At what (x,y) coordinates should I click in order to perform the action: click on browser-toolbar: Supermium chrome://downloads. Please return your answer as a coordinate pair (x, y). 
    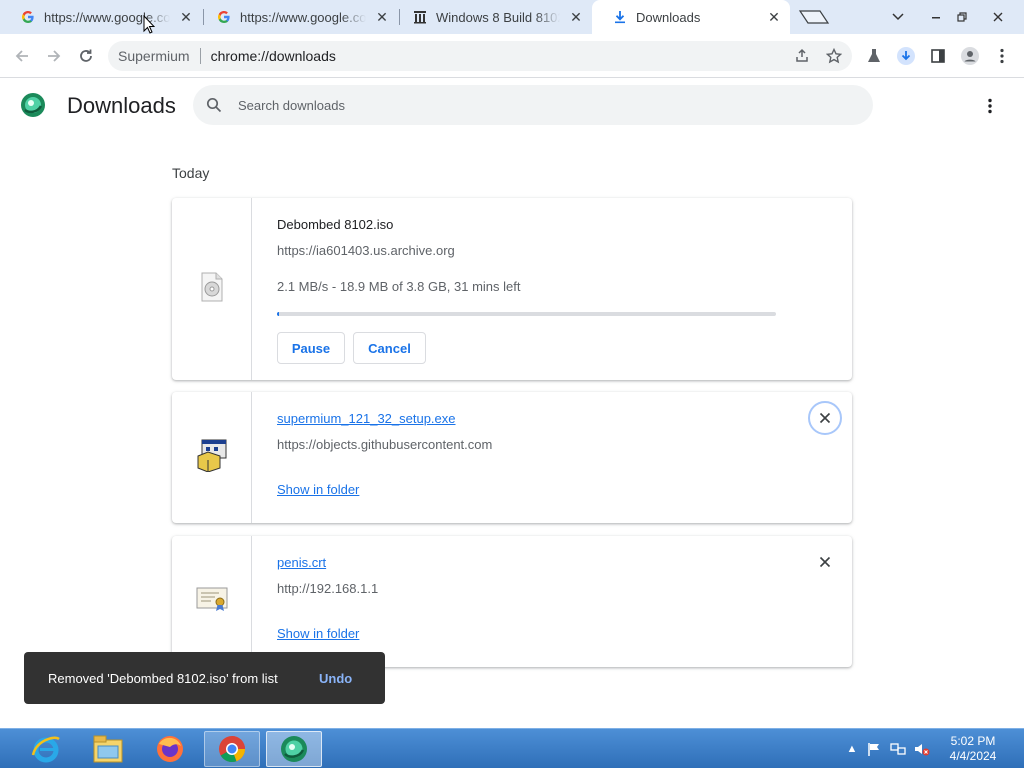
    Looking at the image, I should click on (512, 56).